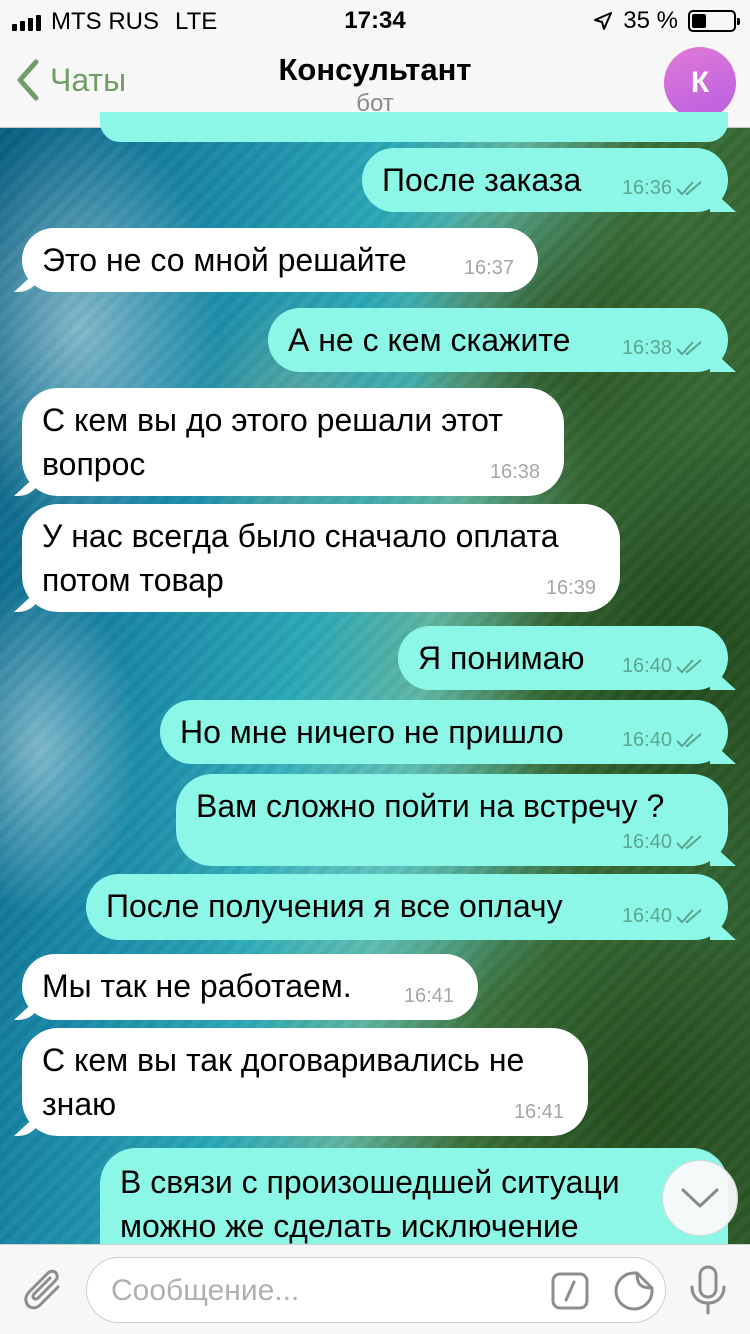 The width and height of the screenshot is (750, 1334). I want to click on message-composer, so click(375, 1289).